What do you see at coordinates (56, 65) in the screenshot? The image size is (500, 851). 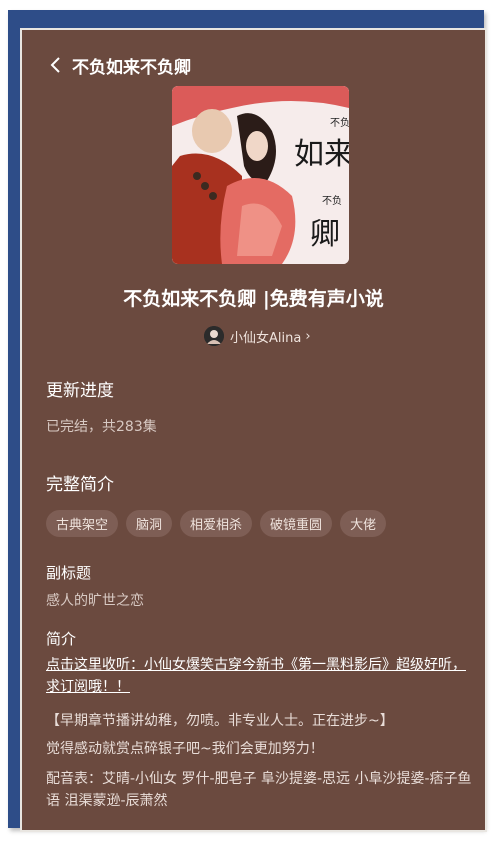 I see `chevron-left-icon` at bounding box center [56, 65].